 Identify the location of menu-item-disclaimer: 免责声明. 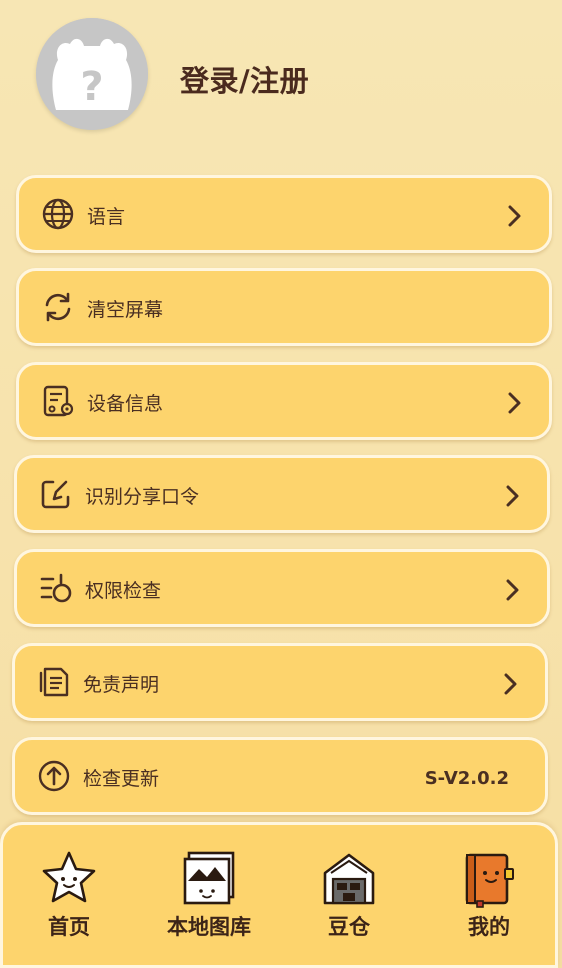
(280, 682).